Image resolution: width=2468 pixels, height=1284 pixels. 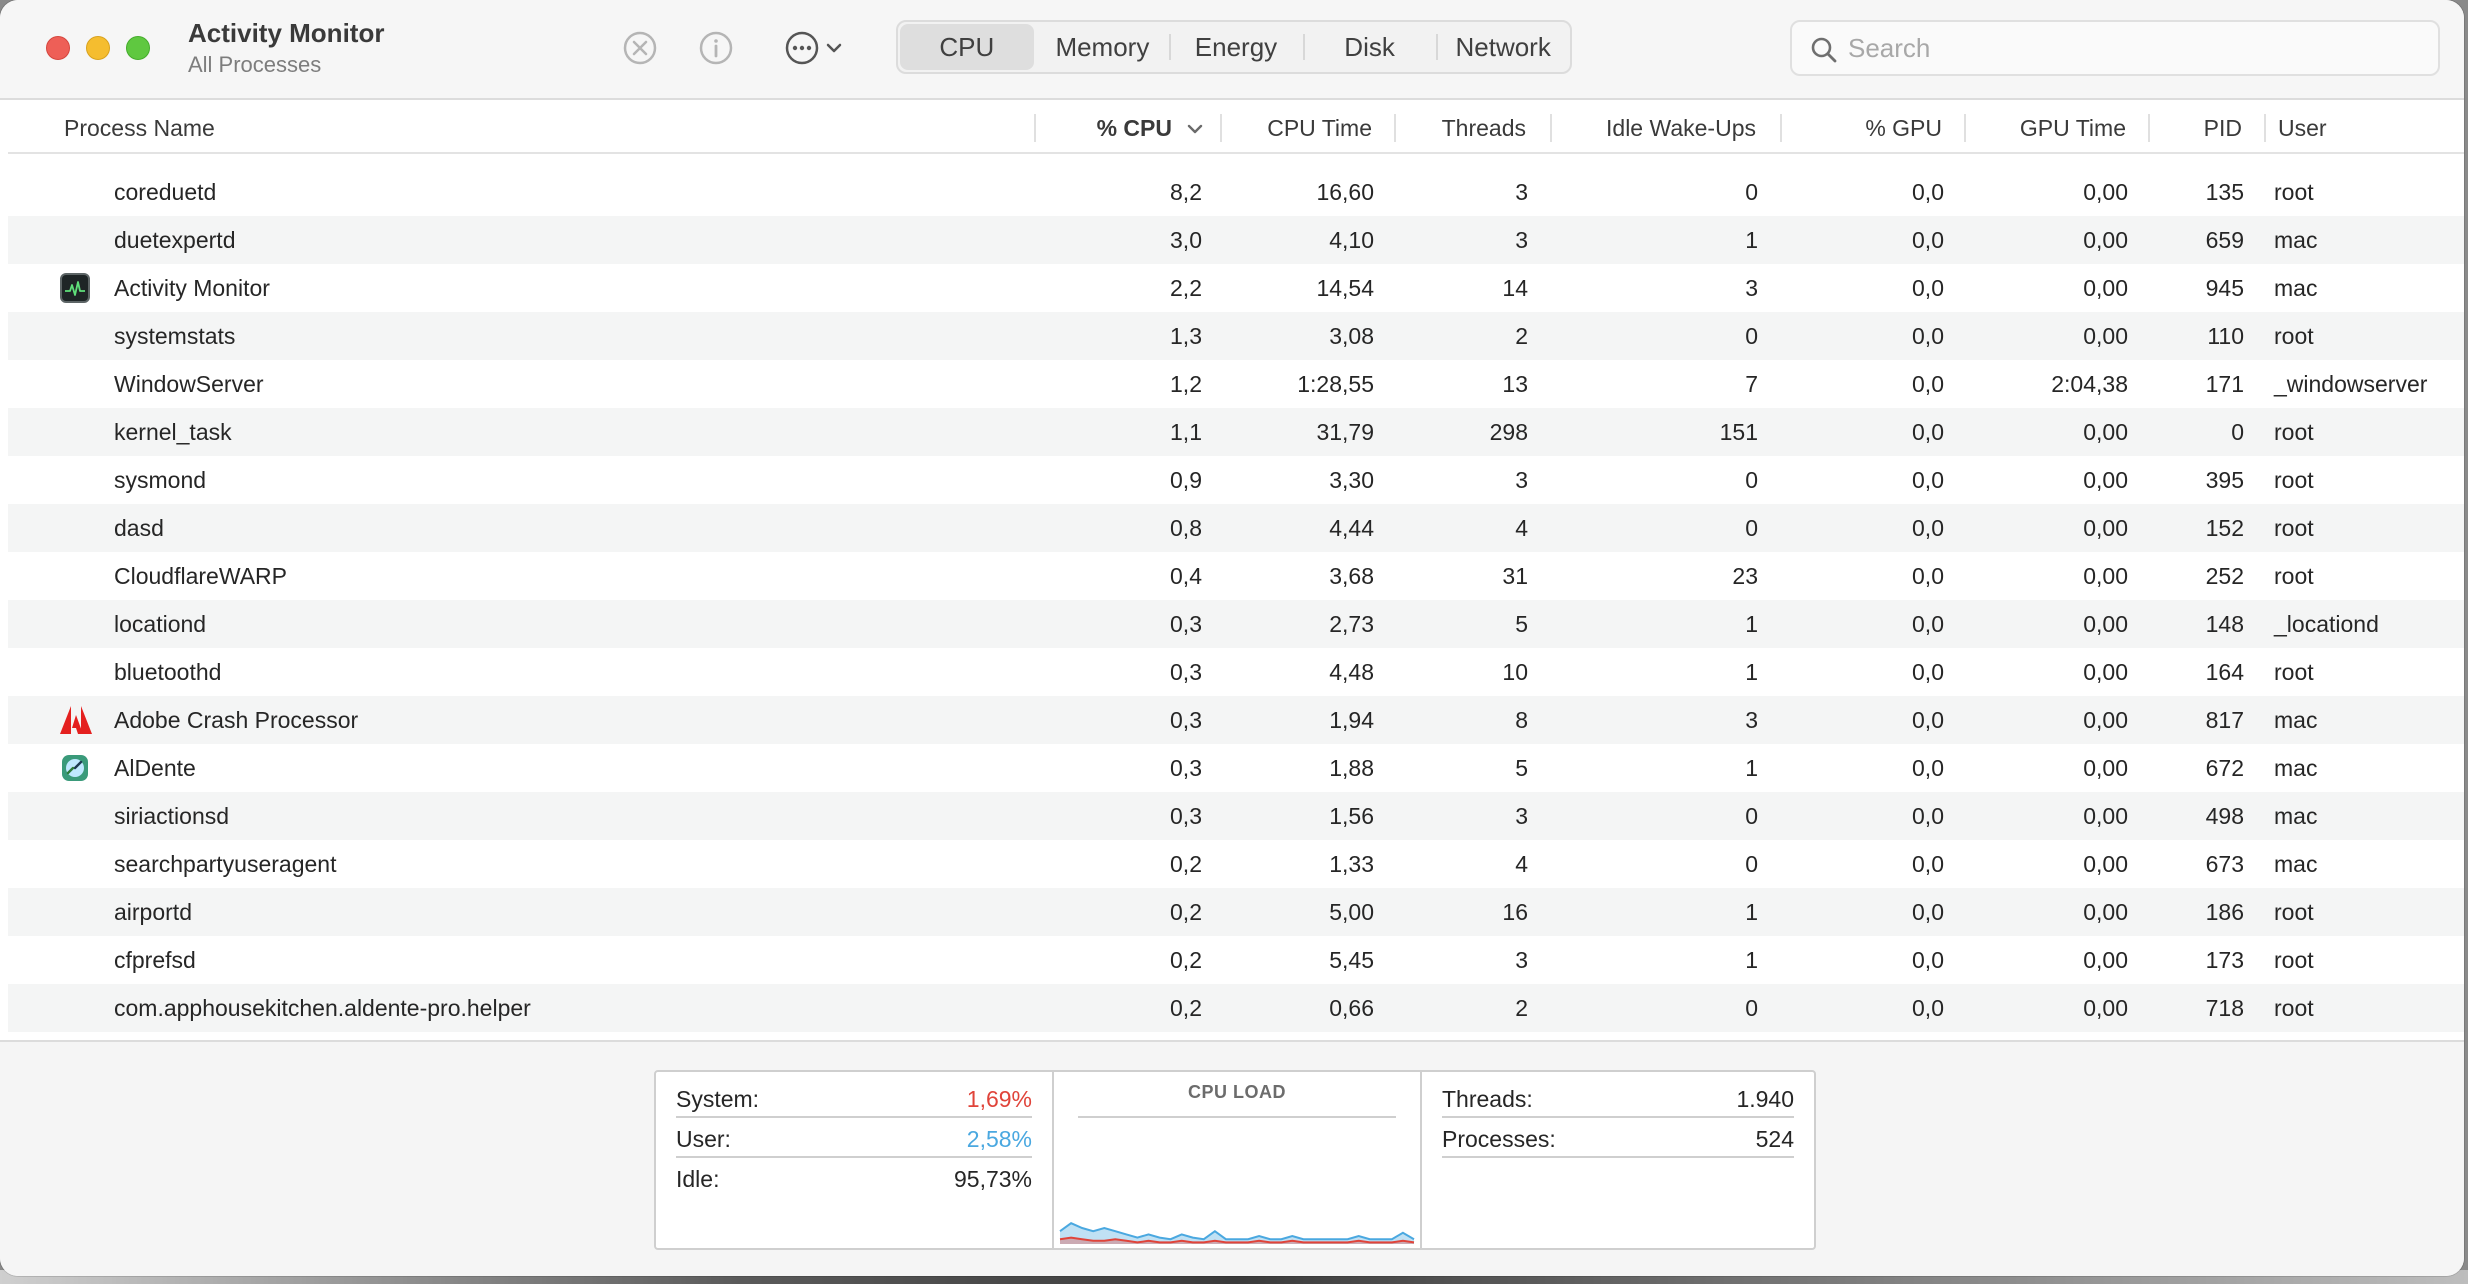 I want to click on cpu-pct-cell: 1,1, so click(x=1186, y=432).